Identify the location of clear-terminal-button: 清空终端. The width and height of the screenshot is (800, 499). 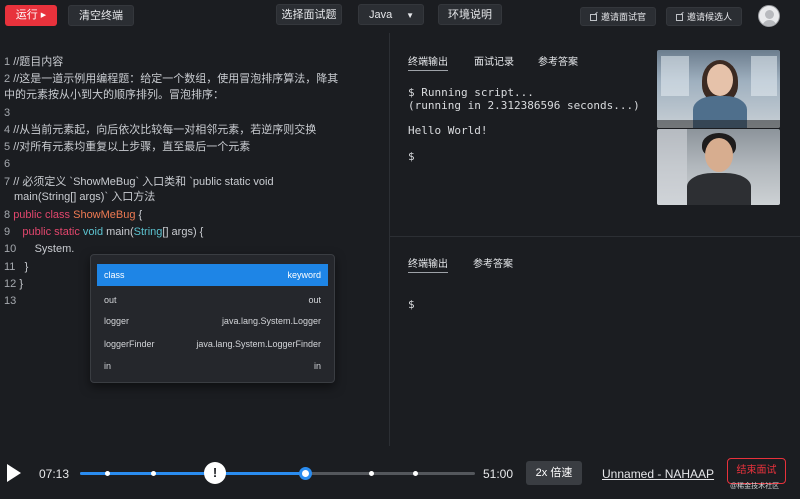
(101, 15).